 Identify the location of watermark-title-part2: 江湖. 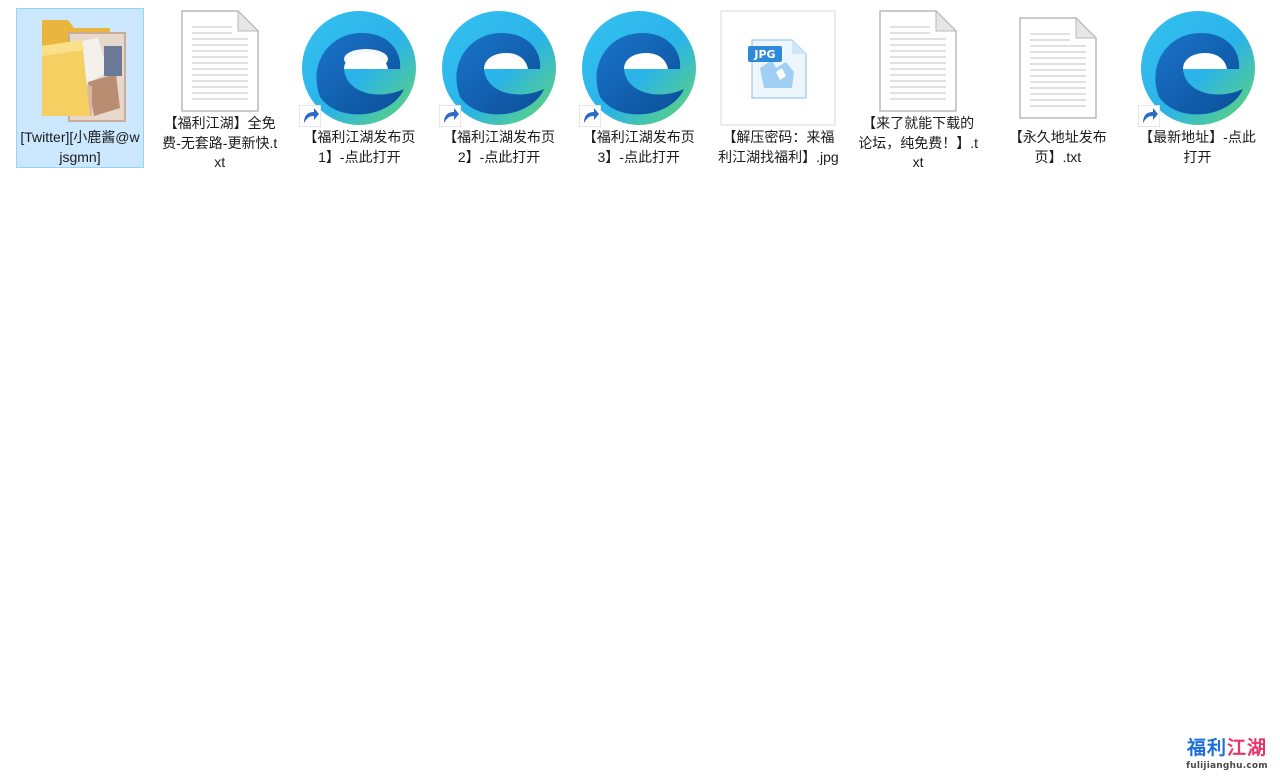
(1247, 748).